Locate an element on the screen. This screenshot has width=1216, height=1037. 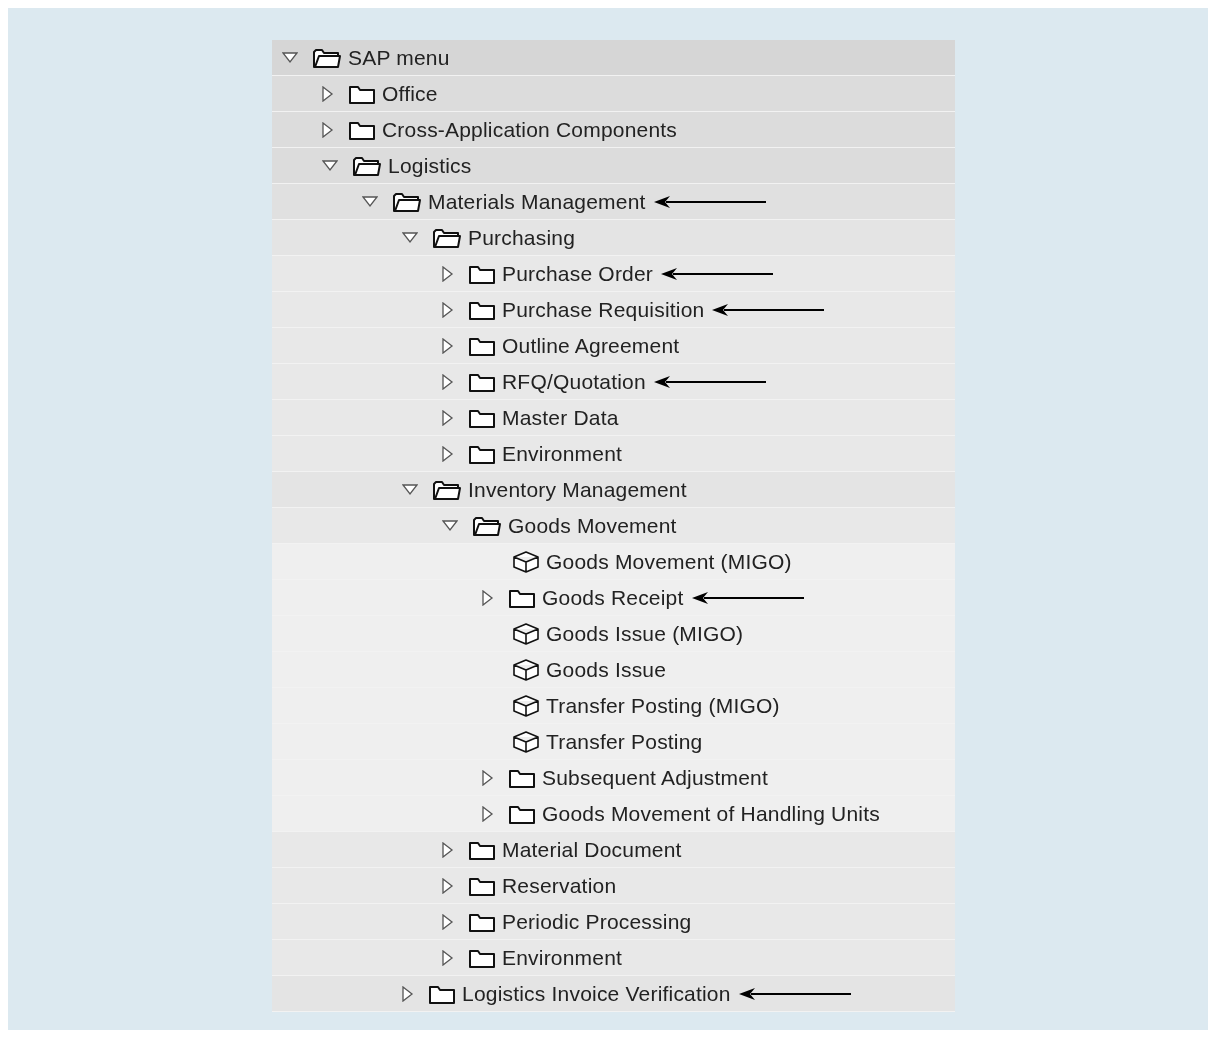
tree-row: Subsequent Adjustment is located at coordinates (613, 778).